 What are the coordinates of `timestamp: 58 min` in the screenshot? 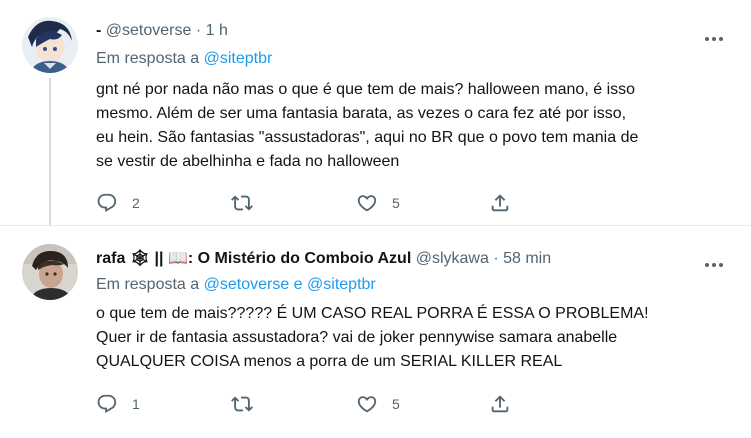 It's located at (527, 258).